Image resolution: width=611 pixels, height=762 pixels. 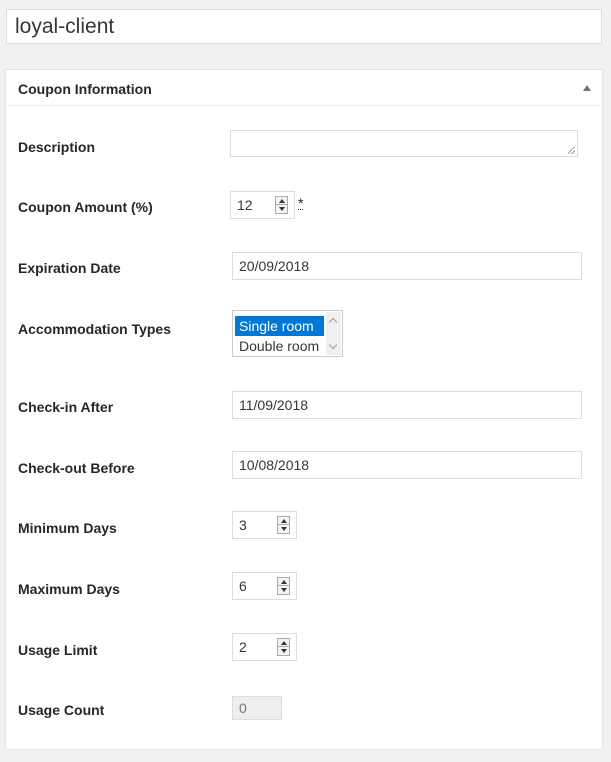 What do you see at coordinates (407, 405) in the screenshot?
I see `check-in-after-field: 11/09/2018` at bounding box center [407, 405].